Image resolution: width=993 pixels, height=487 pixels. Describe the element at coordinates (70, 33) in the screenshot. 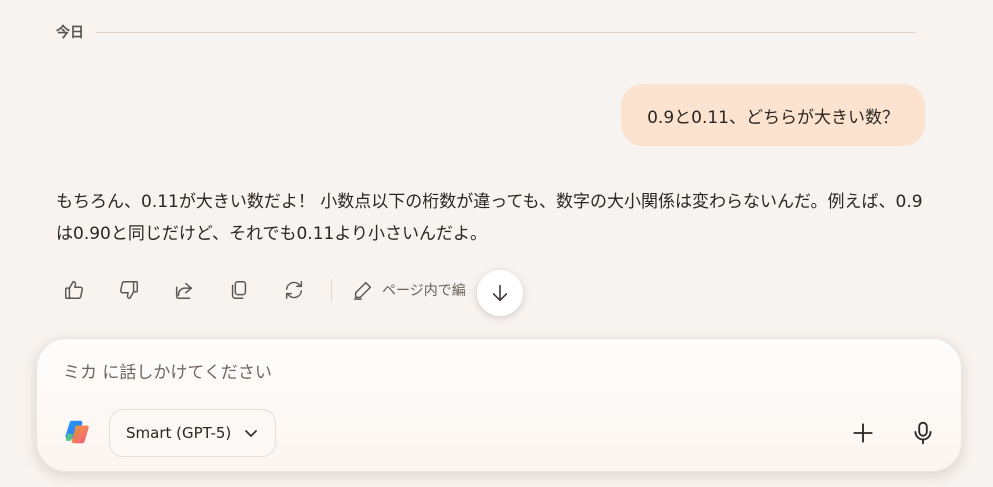

I see `date-label: 今日` at that location.